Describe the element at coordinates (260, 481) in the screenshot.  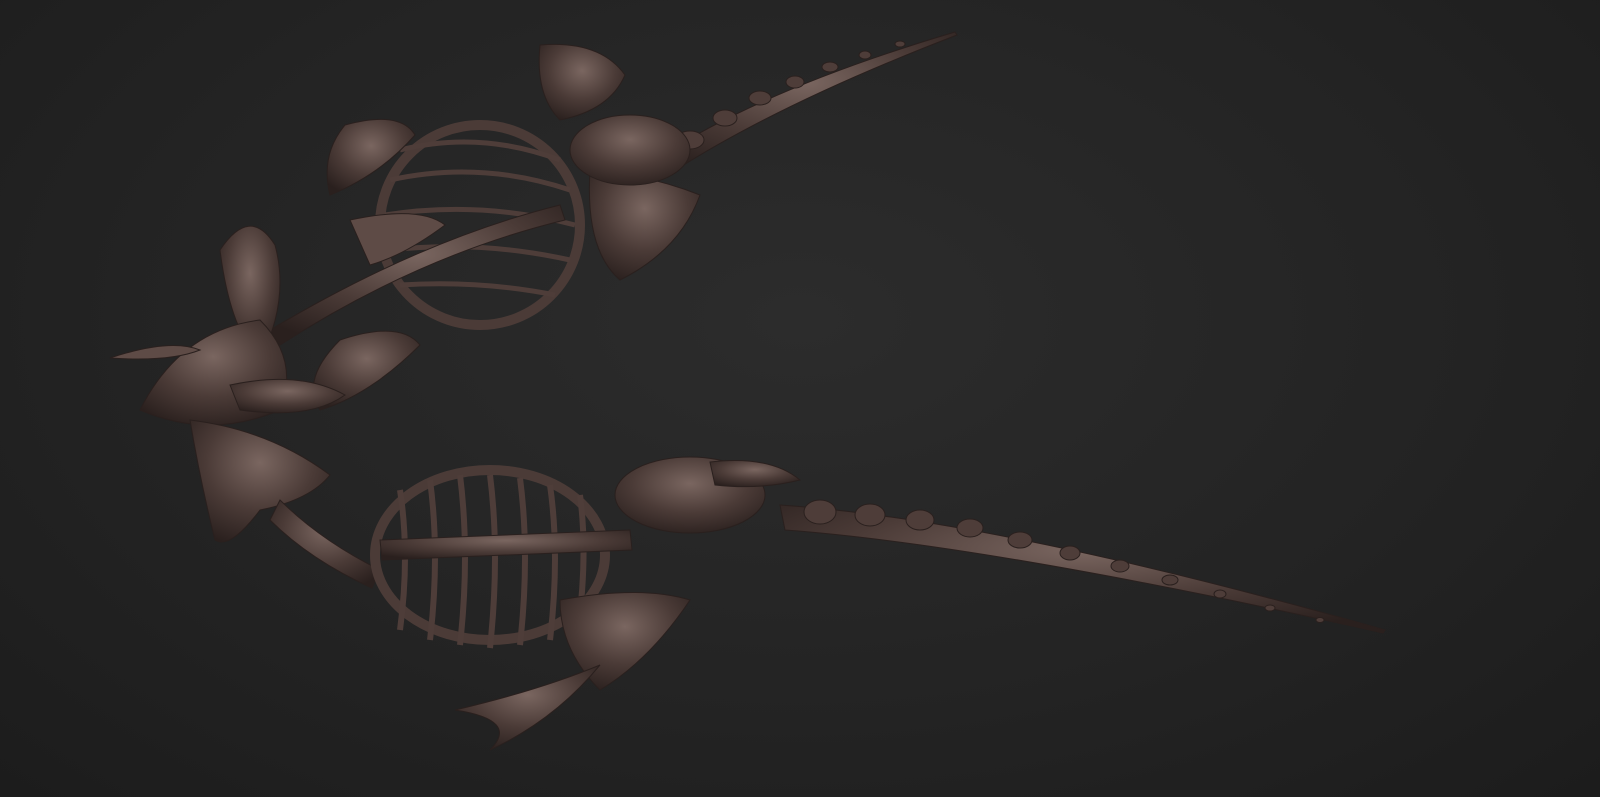
I see `lower-skull` at that location.